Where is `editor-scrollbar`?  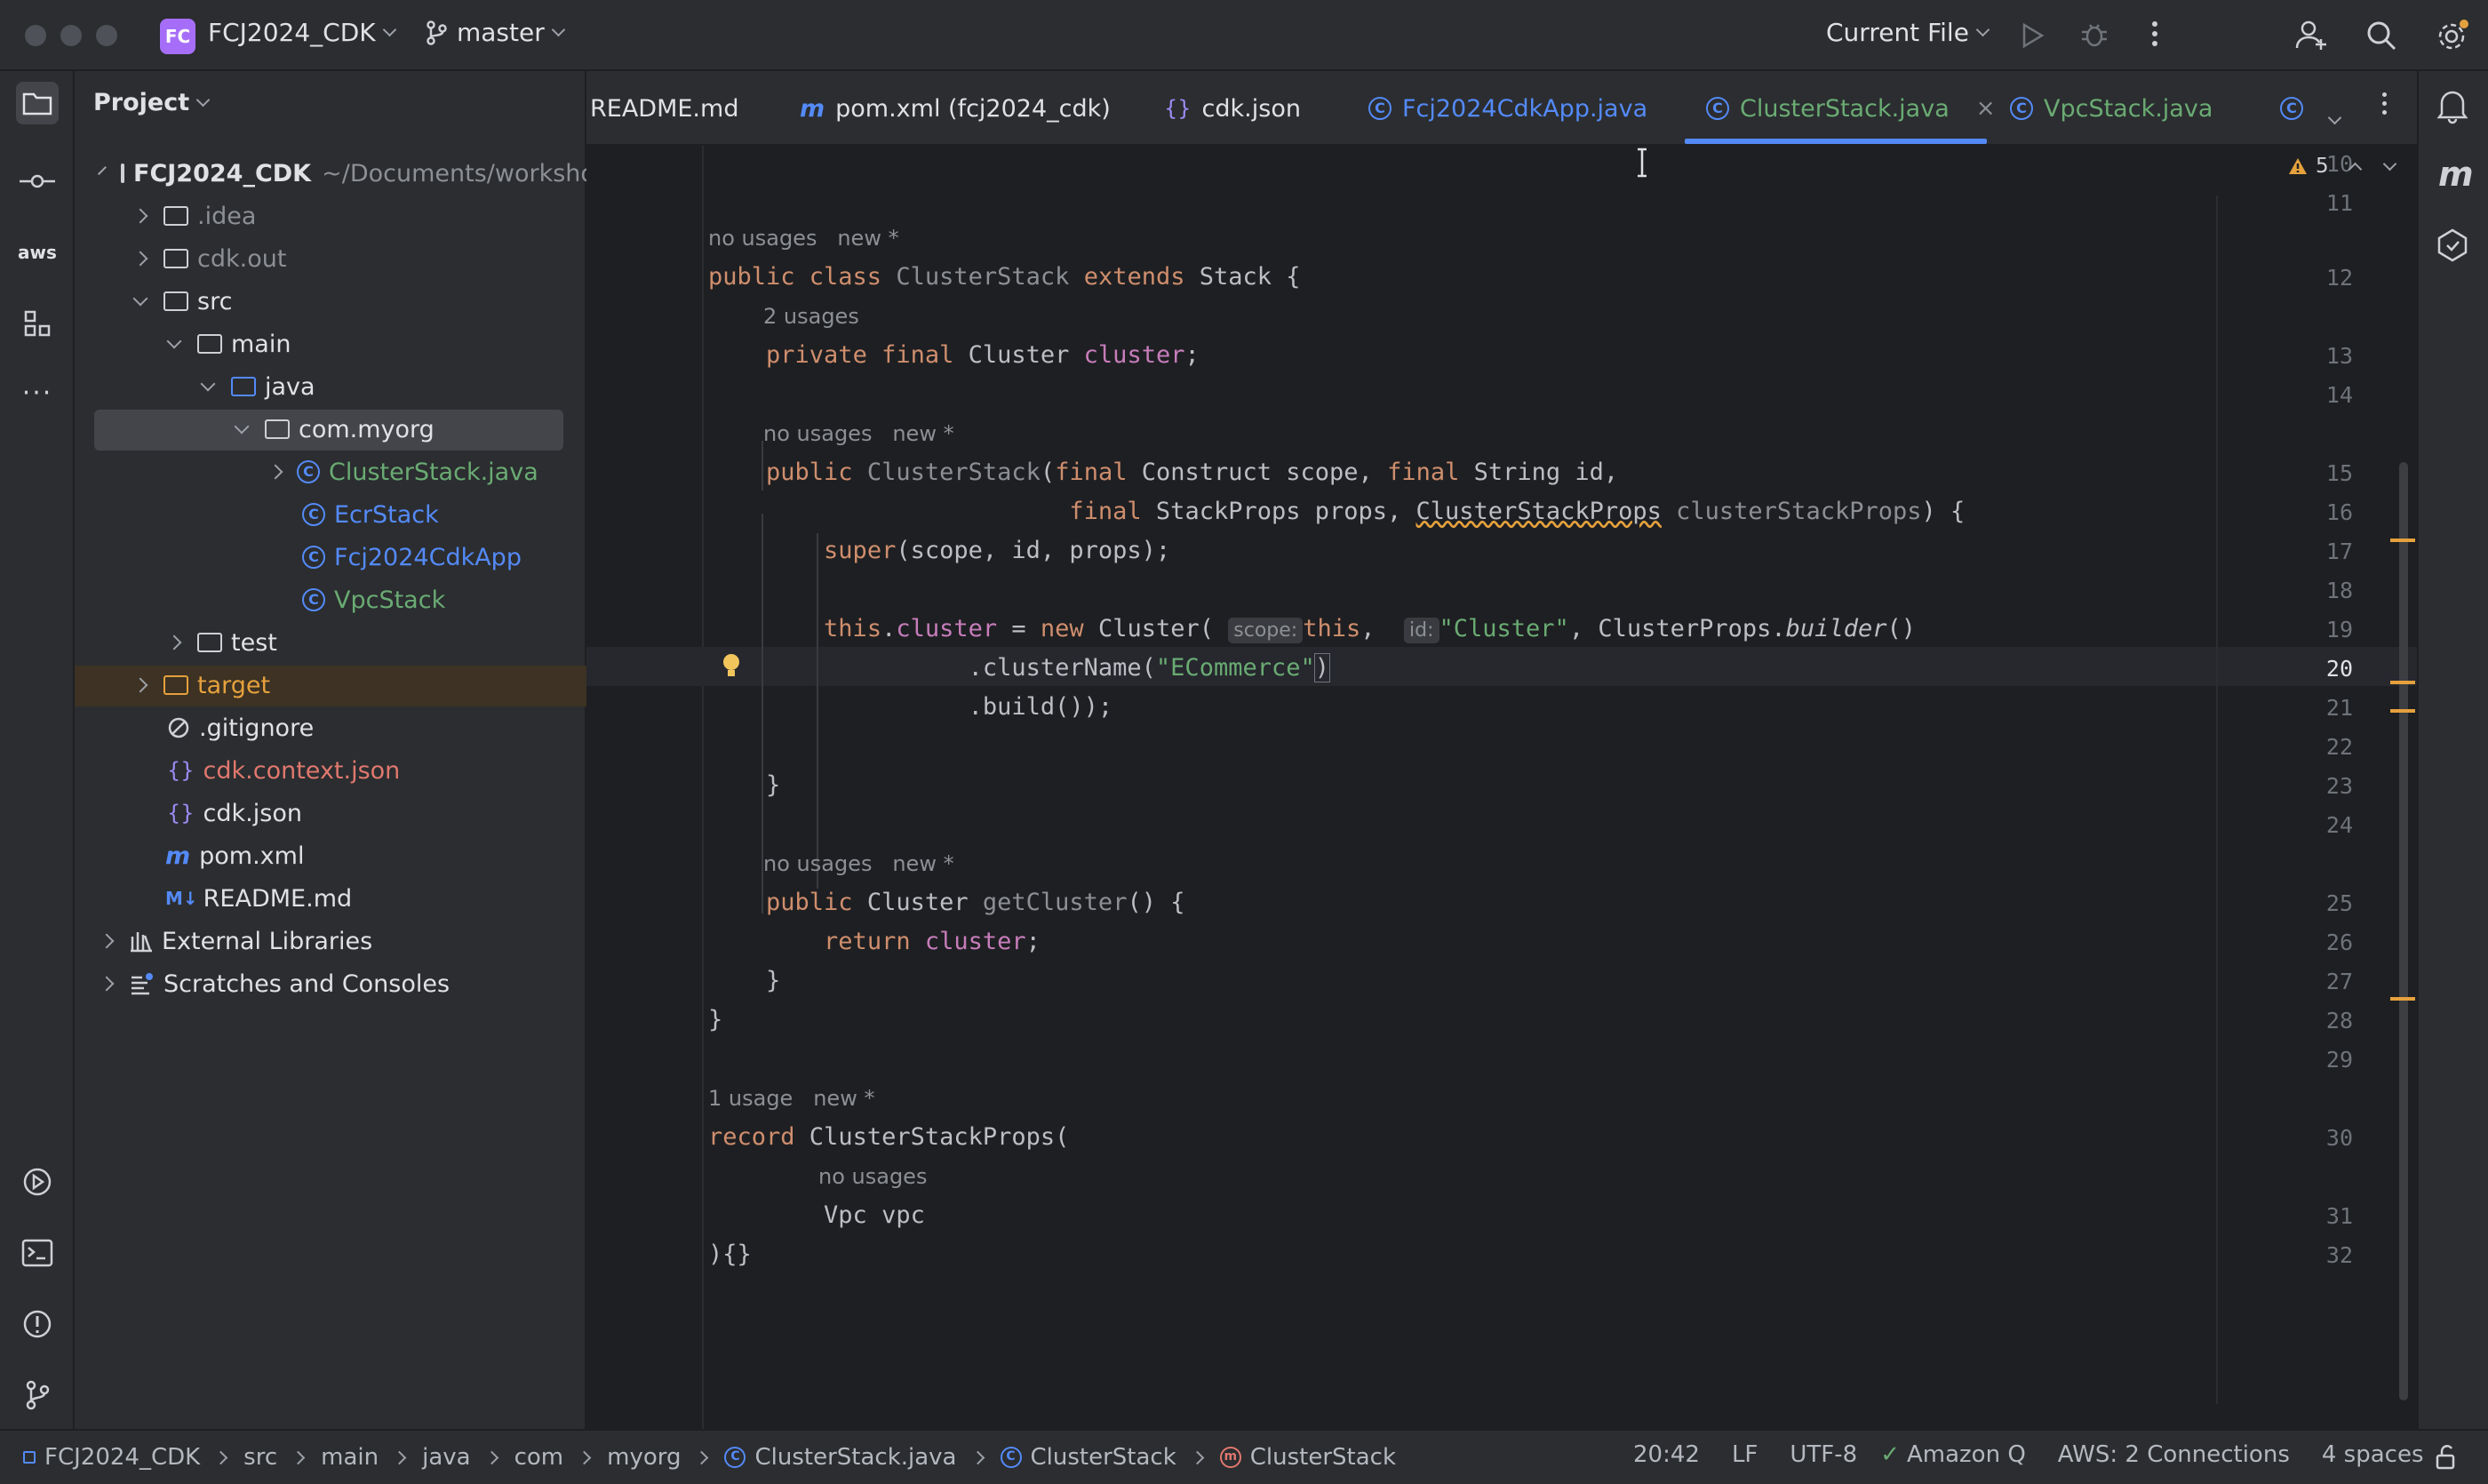 editor-scrollbar is located at coordinates (2403, 931).